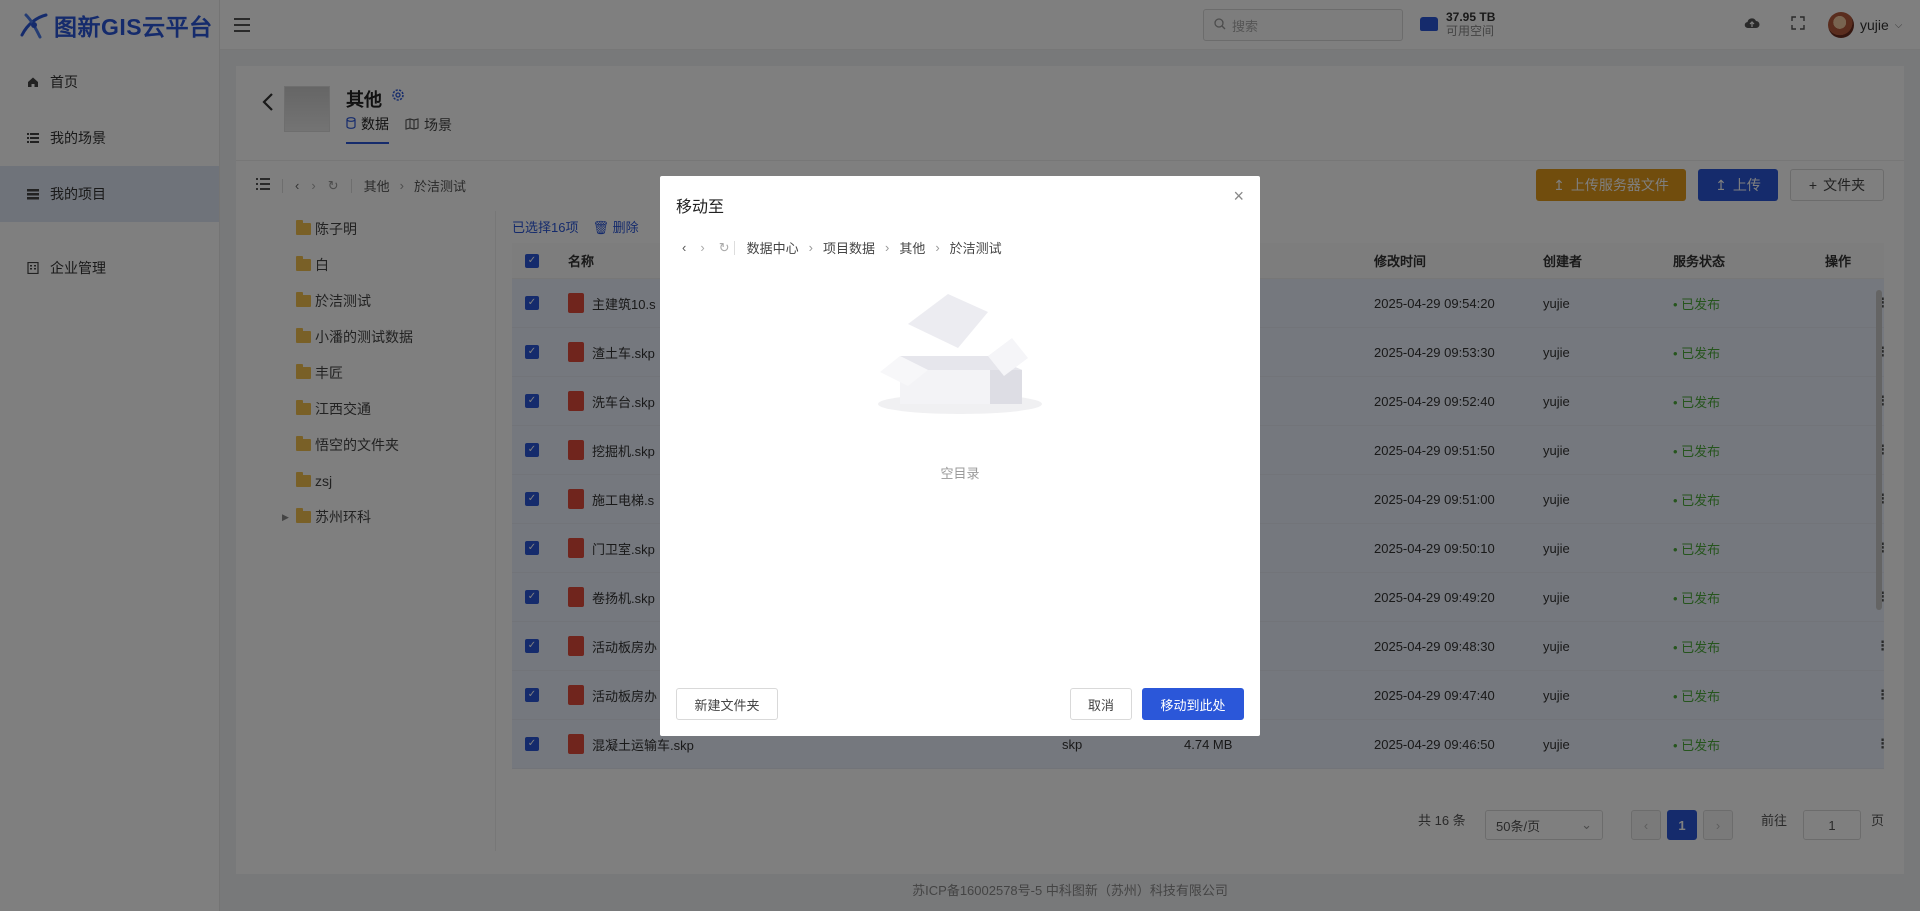 This screenshot has width=1920, height=911. What do you see at coordinates (1238, 196) in the screenshot?
I see `close-icon: ×` at bounding box center [1238, 196].